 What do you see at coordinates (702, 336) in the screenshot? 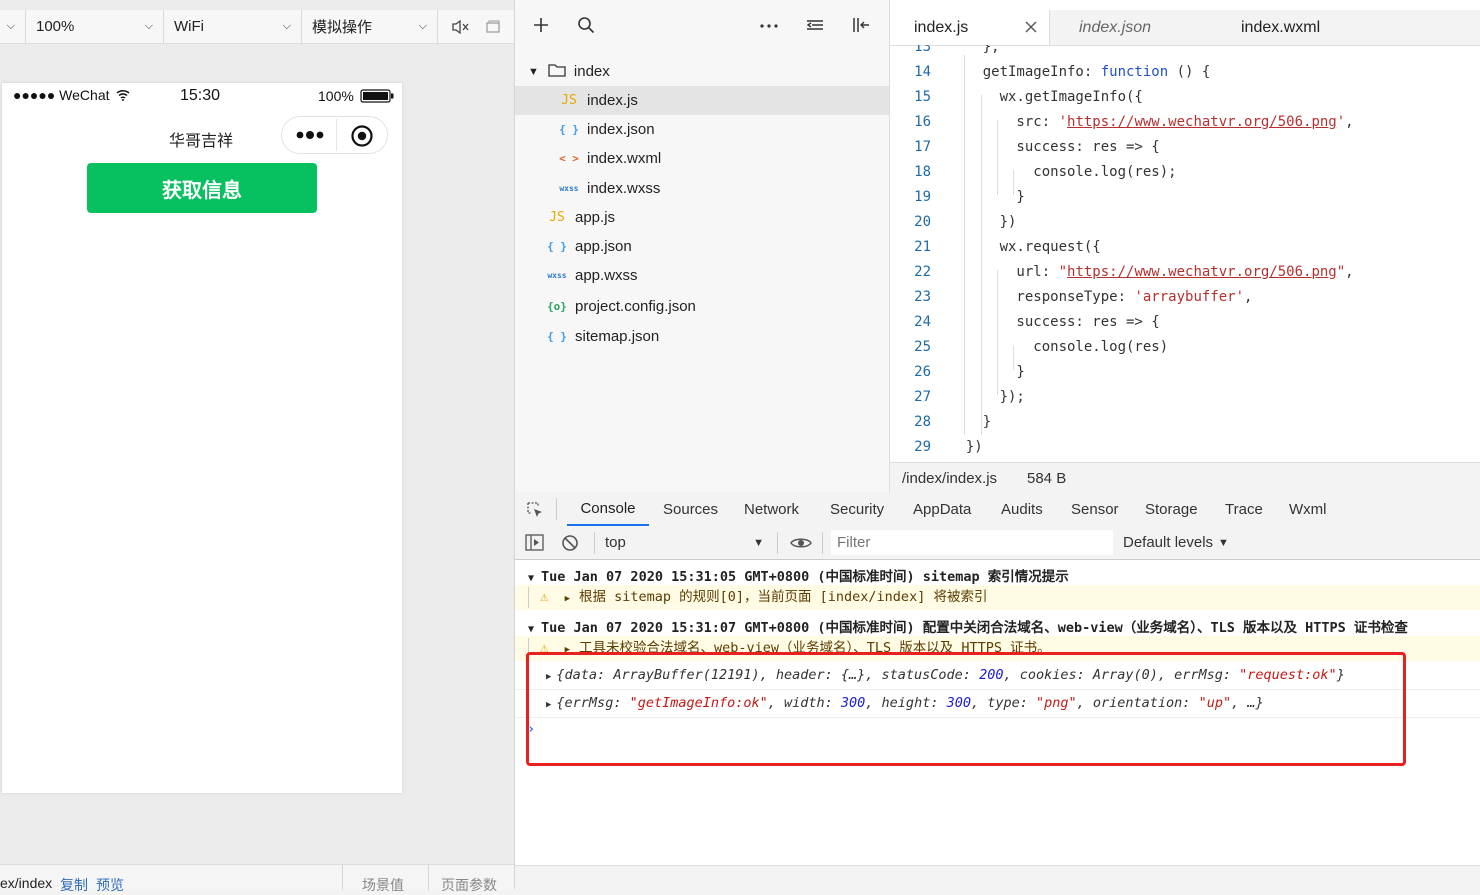
I see `tree-item-sitemap-json: { } sitemap.json` at bounding box center [702, 336].